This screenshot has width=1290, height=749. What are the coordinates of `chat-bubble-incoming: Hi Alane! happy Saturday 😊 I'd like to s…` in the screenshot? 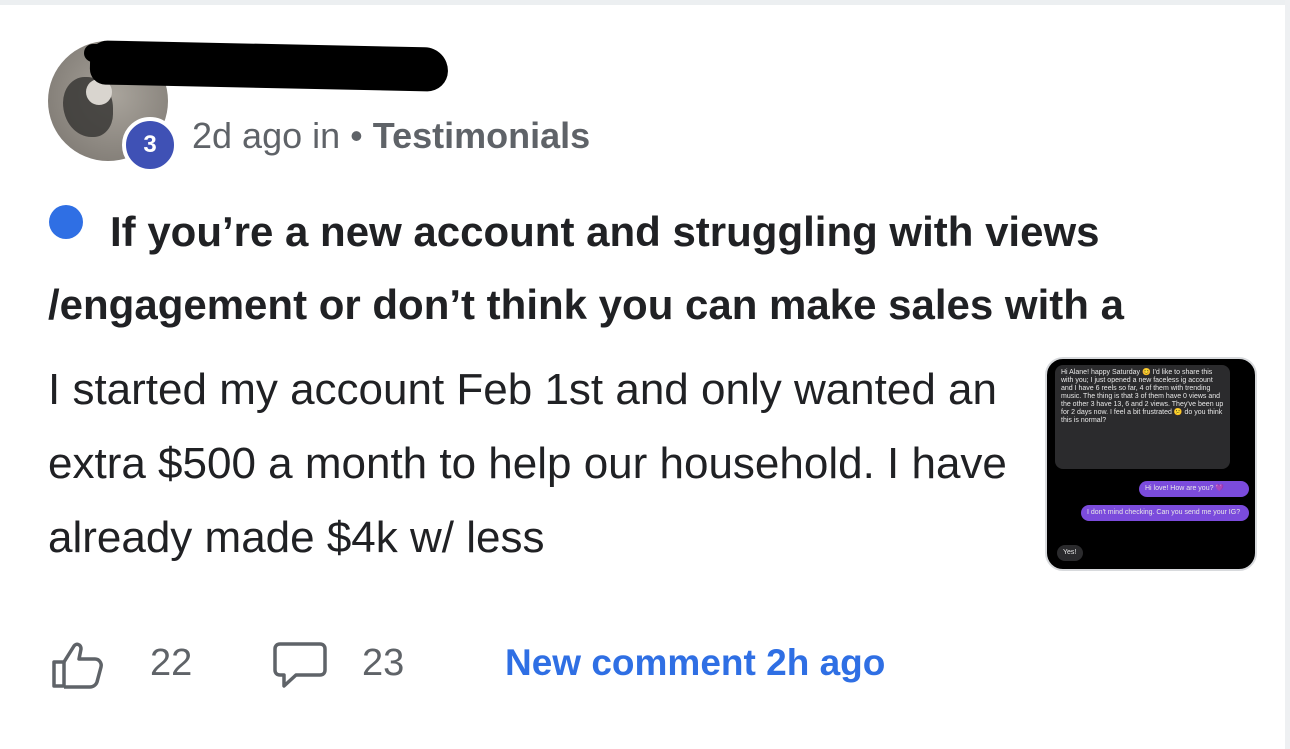 It's located at (1142, 417).